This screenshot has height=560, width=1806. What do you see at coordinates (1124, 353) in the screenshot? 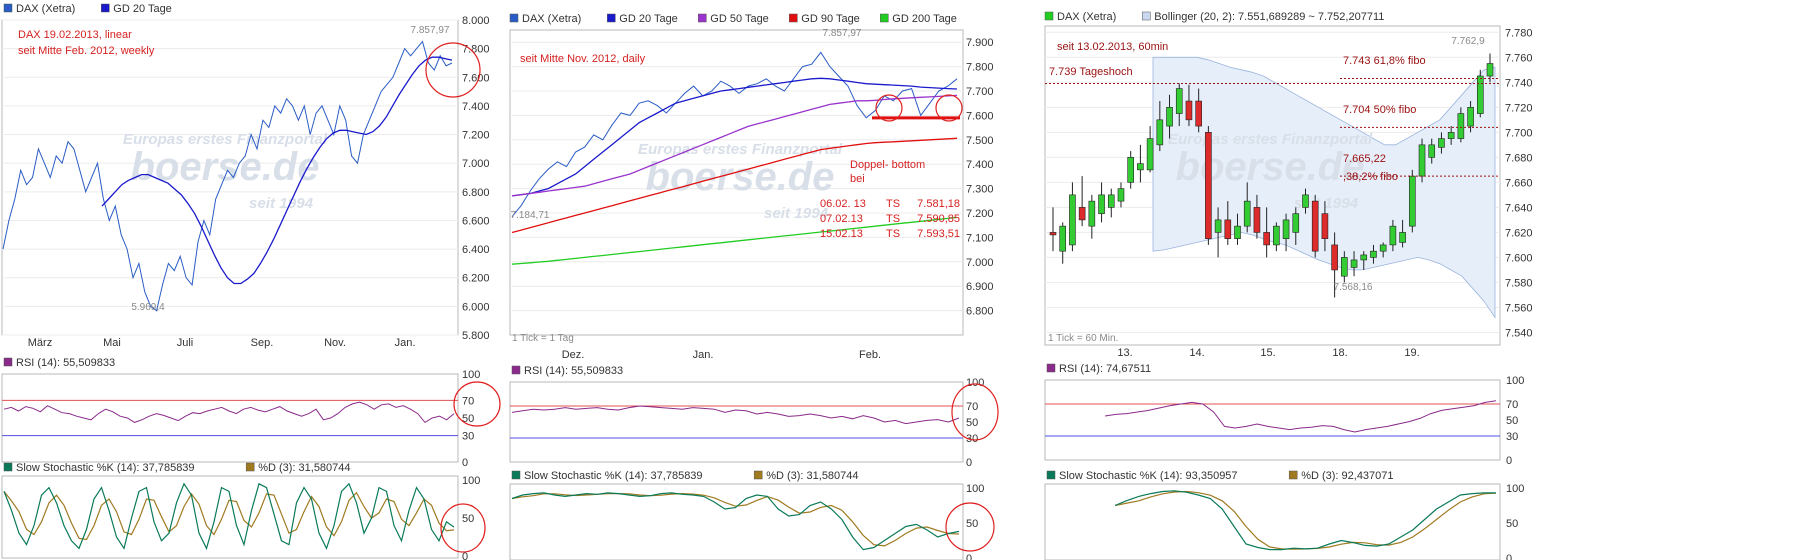
I see `x-tick-label: 13.` at bounding box center [1124, 353].